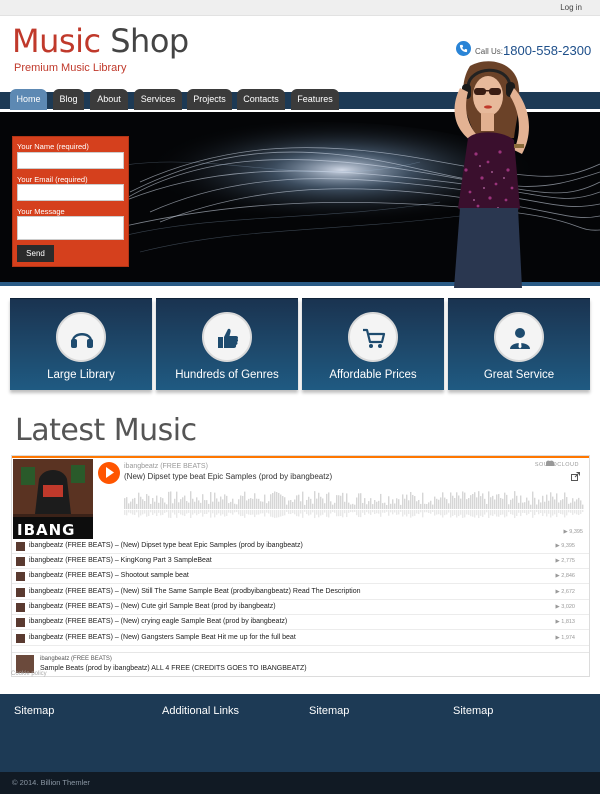  Describe the element at coordinates (70, 160) in the screenshot. I see `name-input` at that location.